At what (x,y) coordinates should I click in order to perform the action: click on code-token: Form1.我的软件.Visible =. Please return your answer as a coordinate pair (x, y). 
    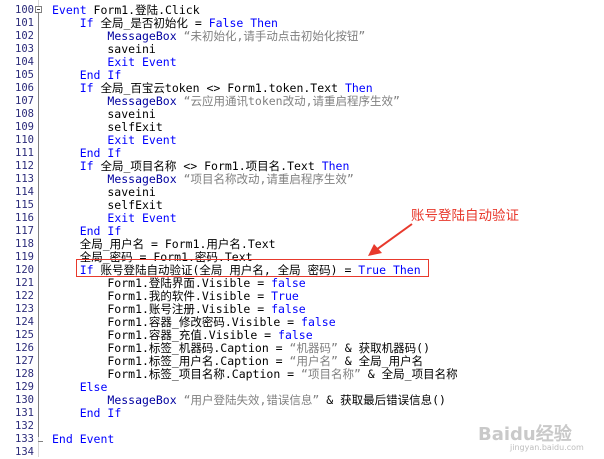
    Looking at the image, I should click on (162, 296).